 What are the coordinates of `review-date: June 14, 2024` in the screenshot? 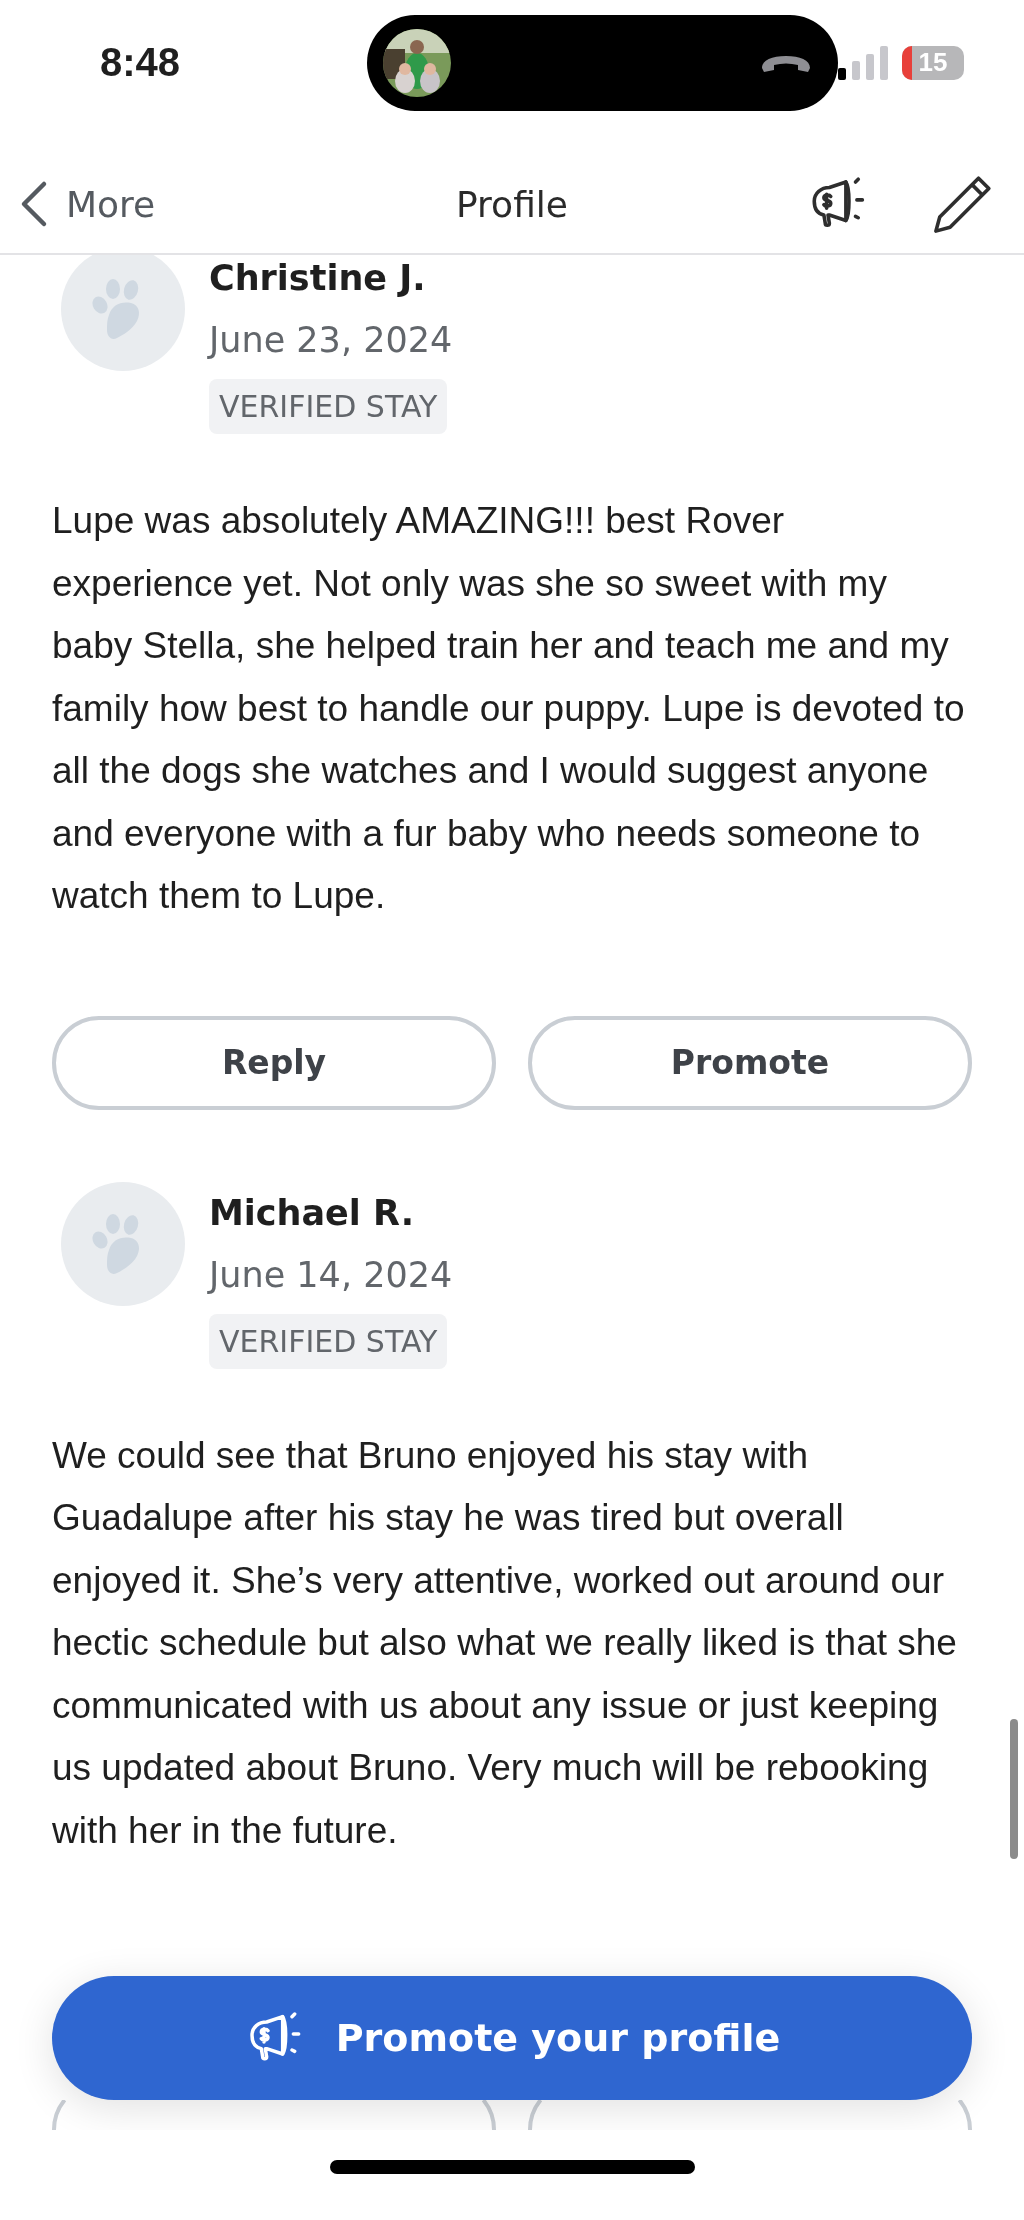 It's located at (331, 1275).